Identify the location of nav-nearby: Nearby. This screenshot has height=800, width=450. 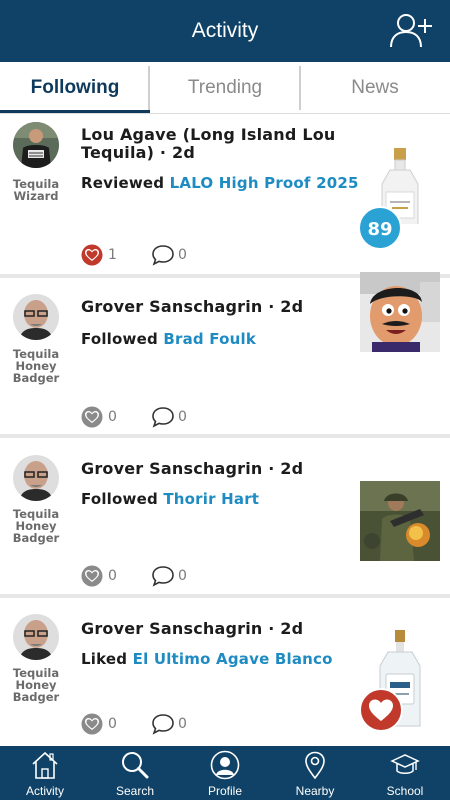
(315, 773).